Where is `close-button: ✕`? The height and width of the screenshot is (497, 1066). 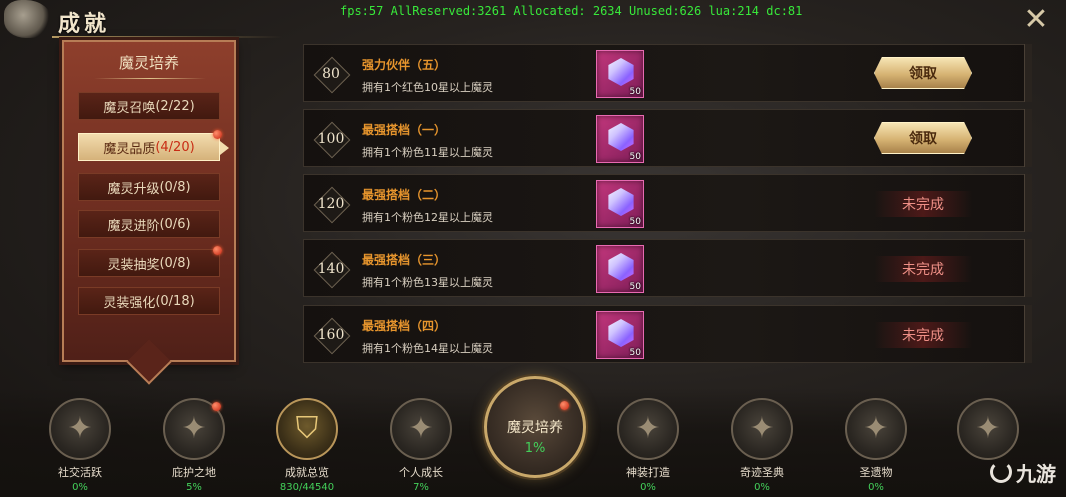 close-button: ✕ is located at coordinates (1036, 20).